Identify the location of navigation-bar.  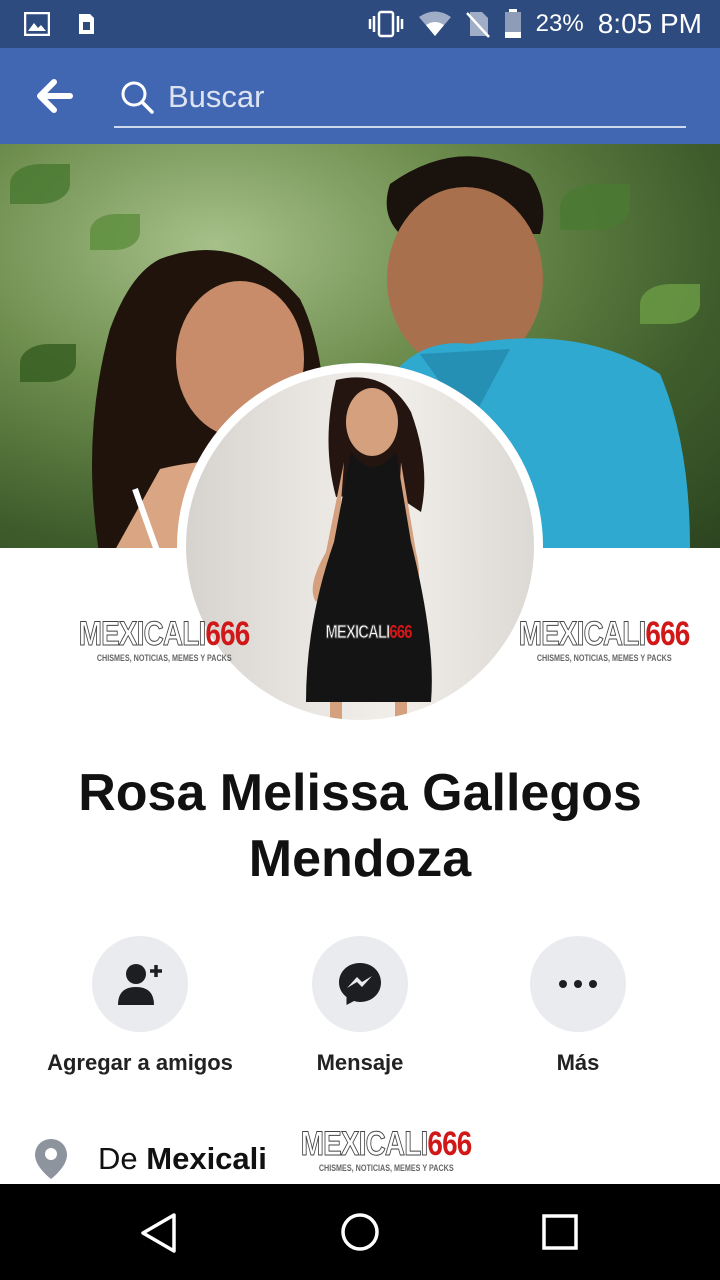
(360, 1232).